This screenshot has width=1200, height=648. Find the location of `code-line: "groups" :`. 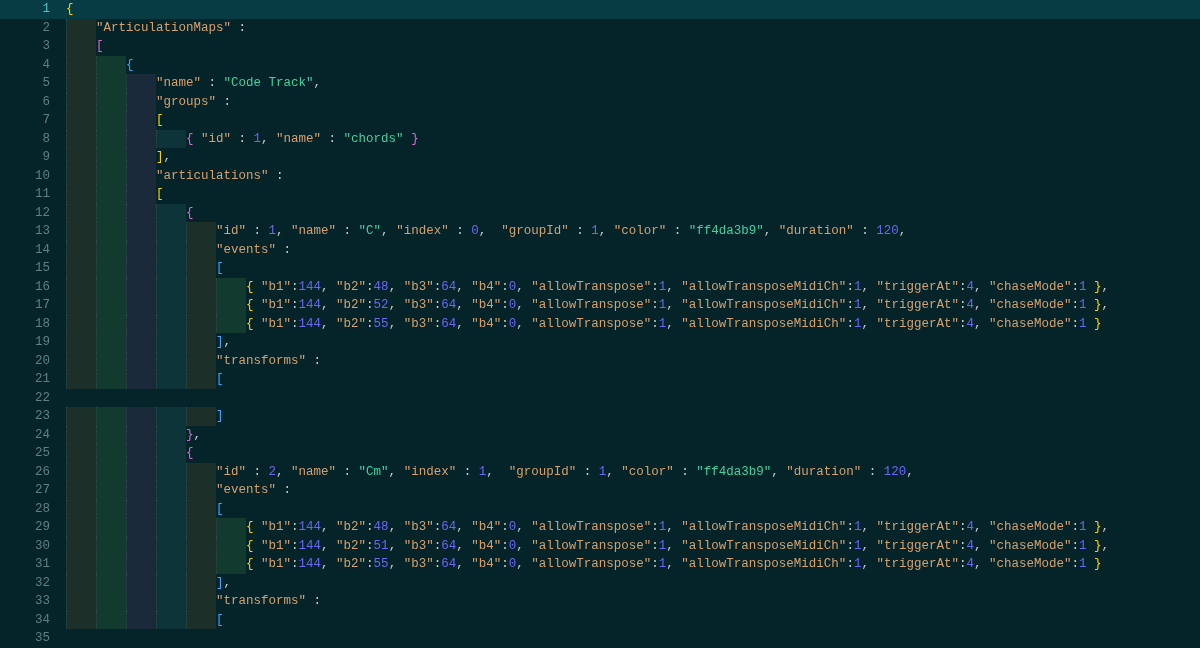

code-line: "groups" : is located at coordinates (194, 102).